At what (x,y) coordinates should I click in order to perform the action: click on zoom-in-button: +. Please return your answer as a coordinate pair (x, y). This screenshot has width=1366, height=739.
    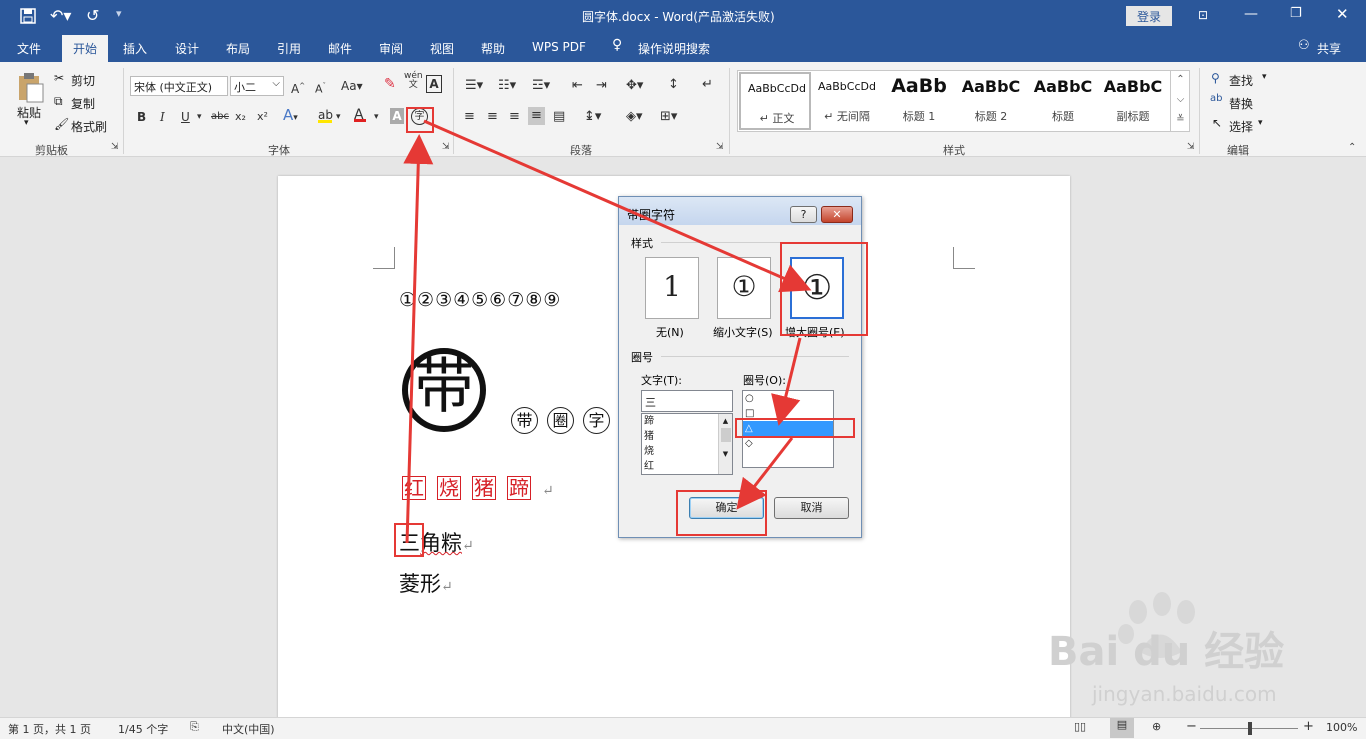
    Looking at the image, I should click on (1308, 726).